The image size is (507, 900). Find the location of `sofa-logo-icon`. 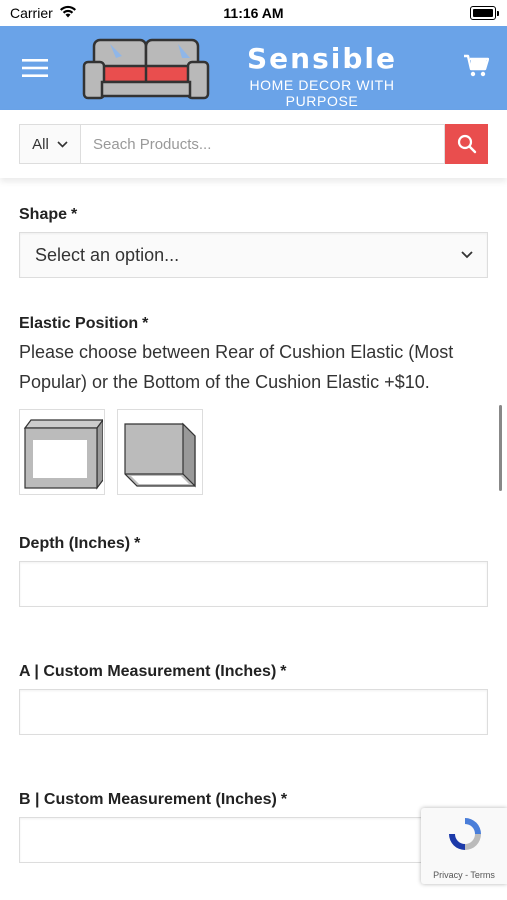

sofa-logo-icon is located at coordinates (146, 69).